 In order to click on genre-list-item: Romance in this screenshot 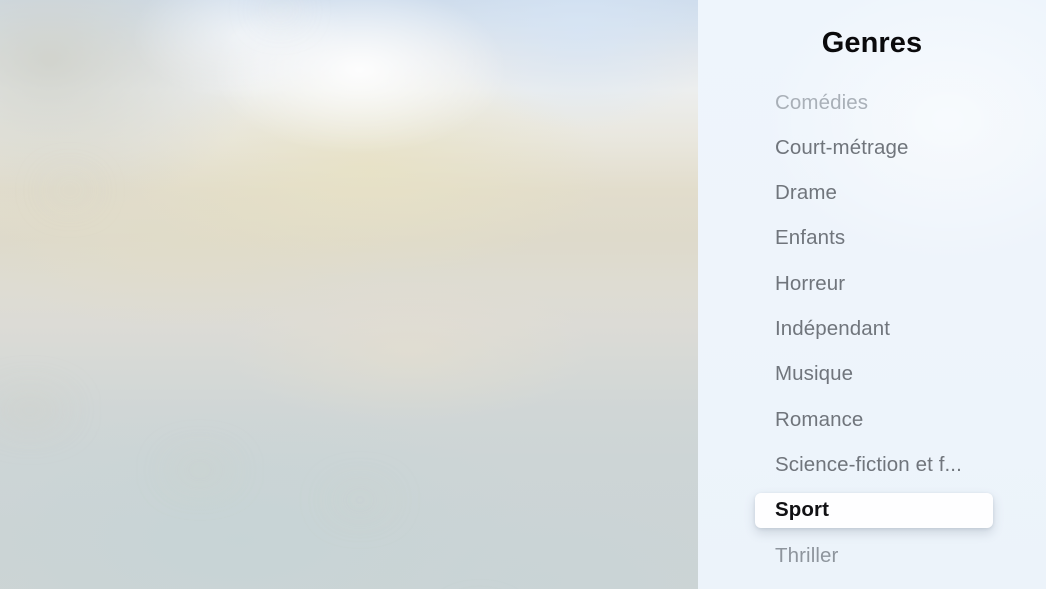, I will do `click(874, 419)`.